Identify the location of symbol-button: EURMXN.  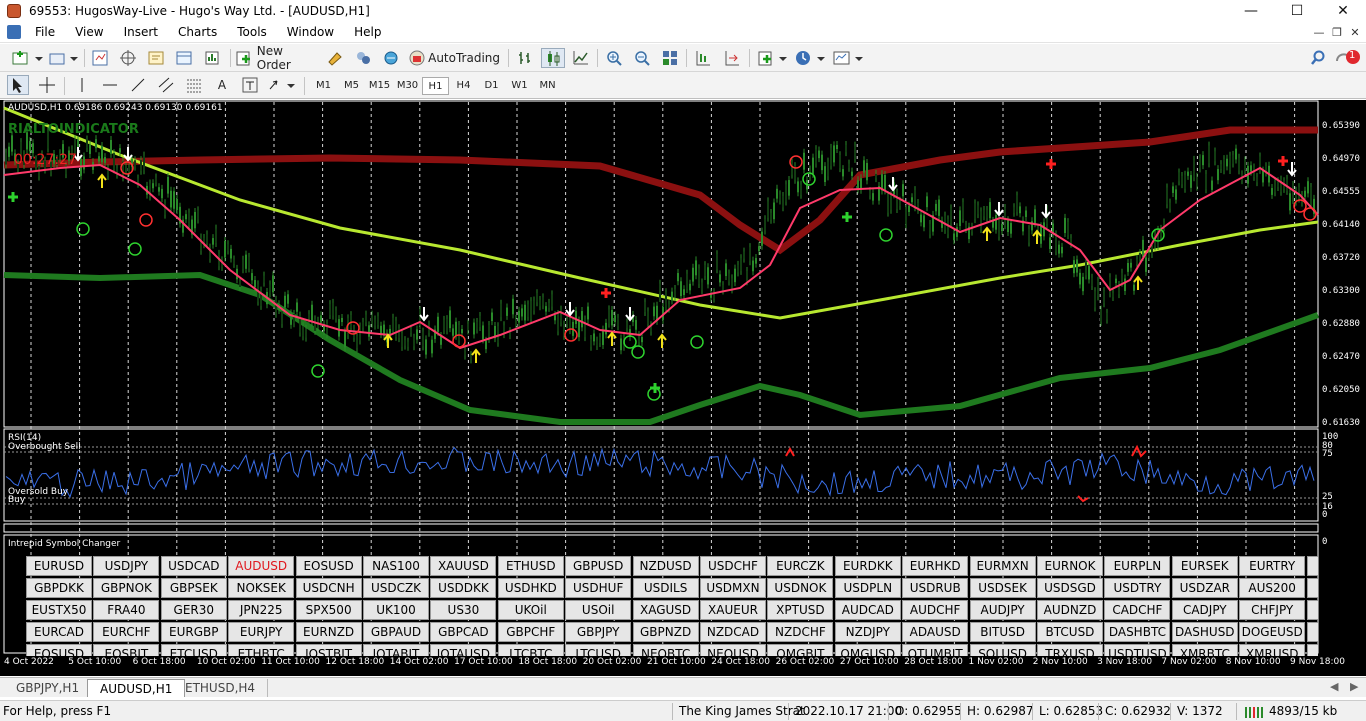
(1002, 566).